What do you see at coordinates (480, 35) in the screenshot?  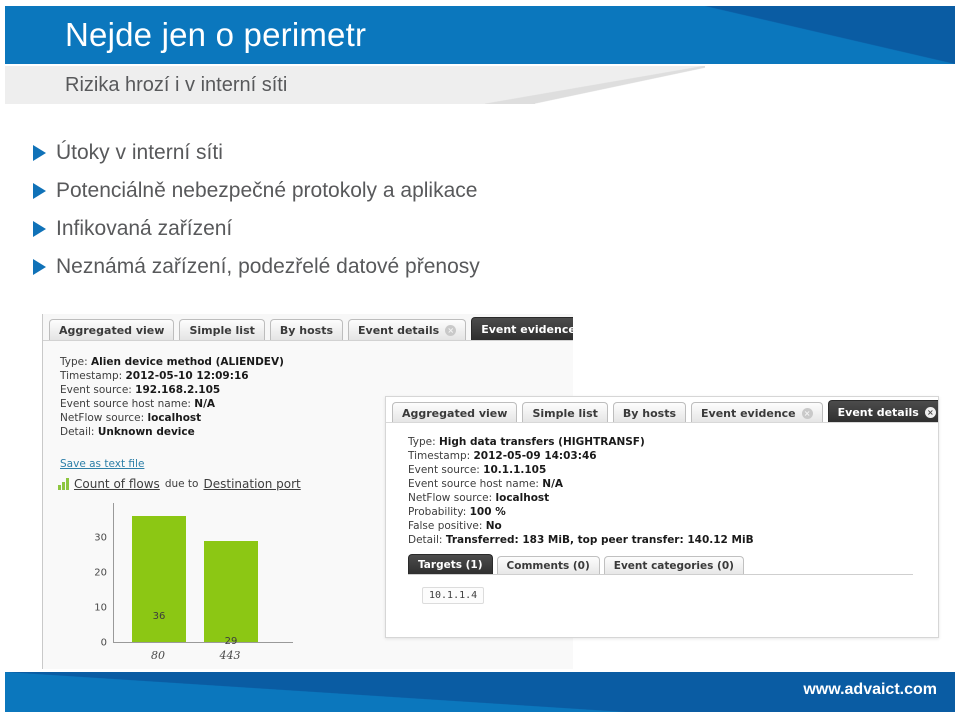 I see `slide-title-bar: Nejde jen o perimetr` at bounding box center [480, 35].